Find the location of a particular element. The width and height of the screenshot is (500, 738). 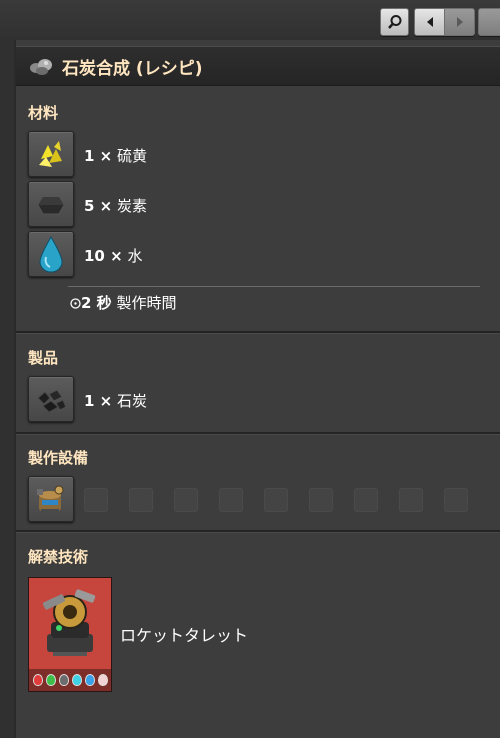

rocket-turret-icon is located at coordinates (69, 622).